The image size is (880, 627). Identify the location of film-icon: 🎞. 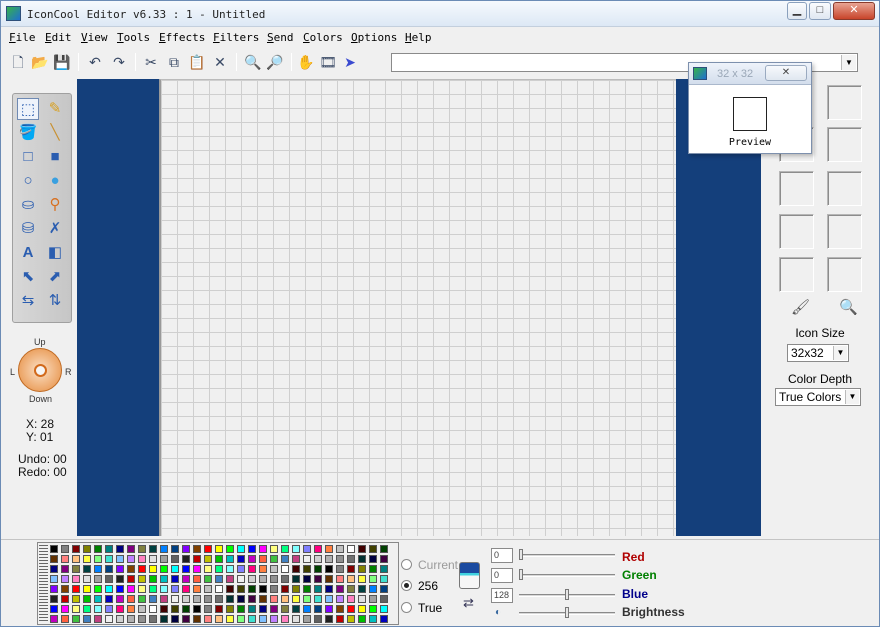
(328, 62).